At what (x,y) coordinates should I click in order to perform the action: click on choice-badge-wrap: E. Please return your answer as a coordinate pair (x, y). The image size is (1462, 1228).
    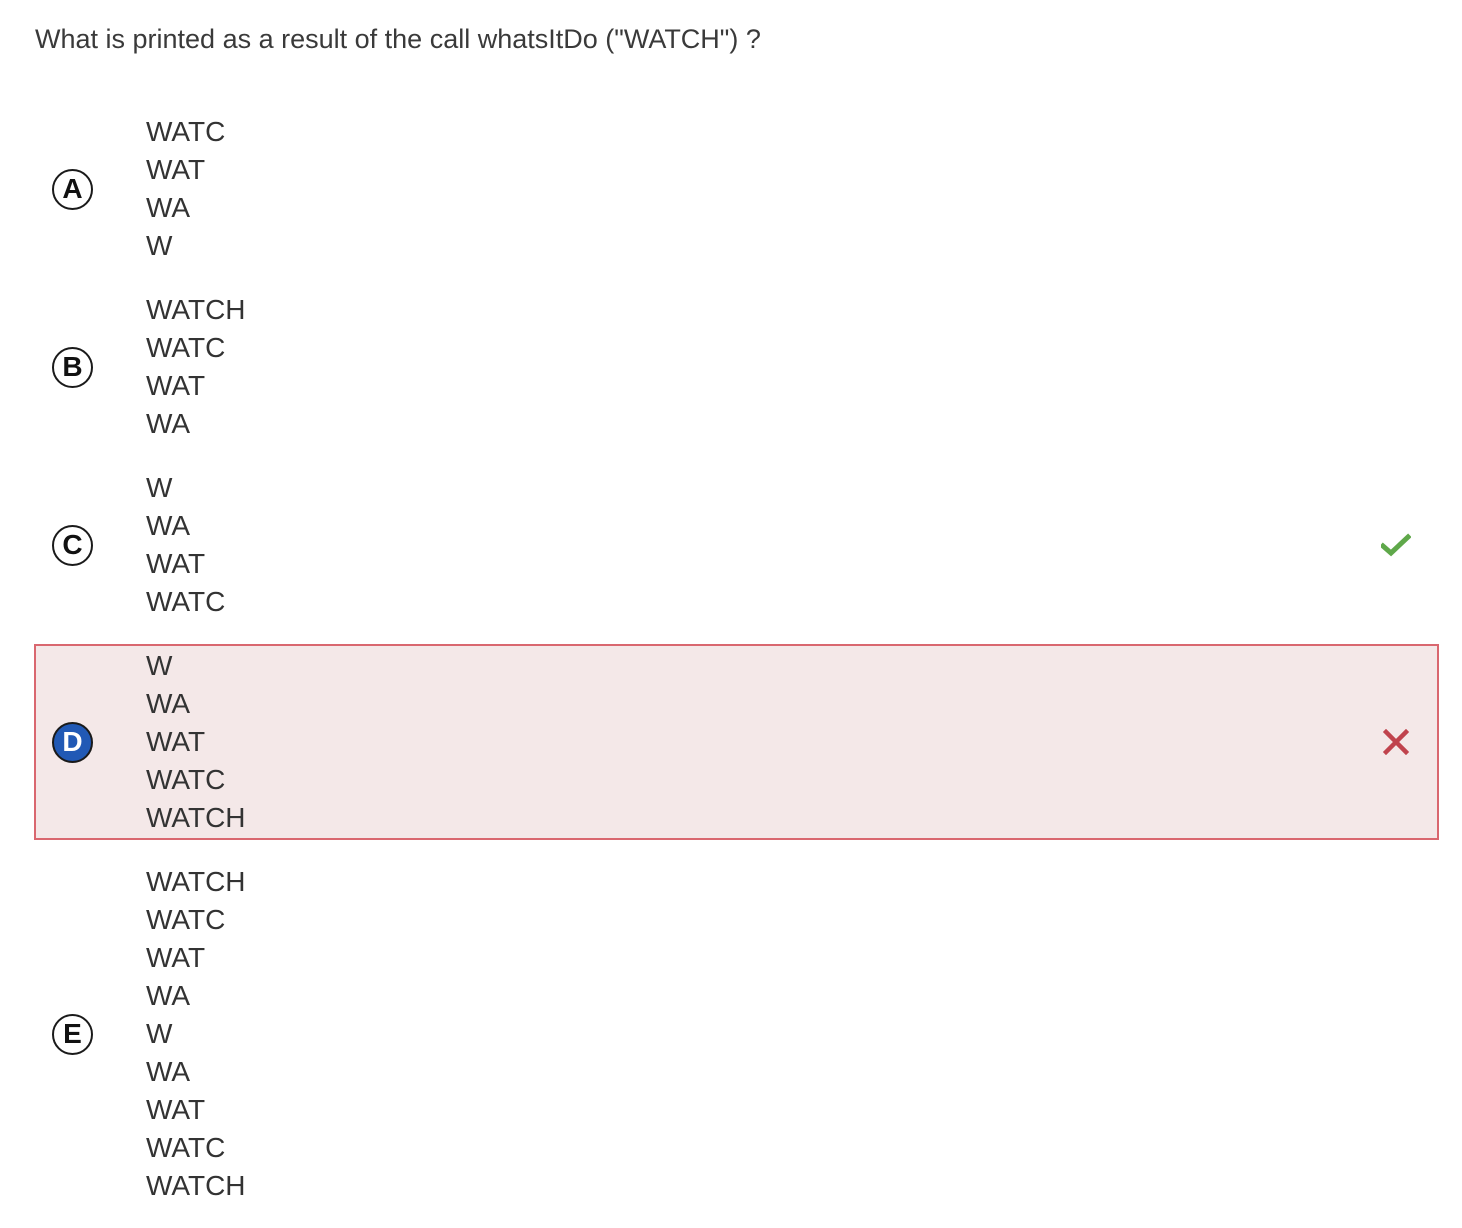
    Looking at the image, I should click on (91, 1034).